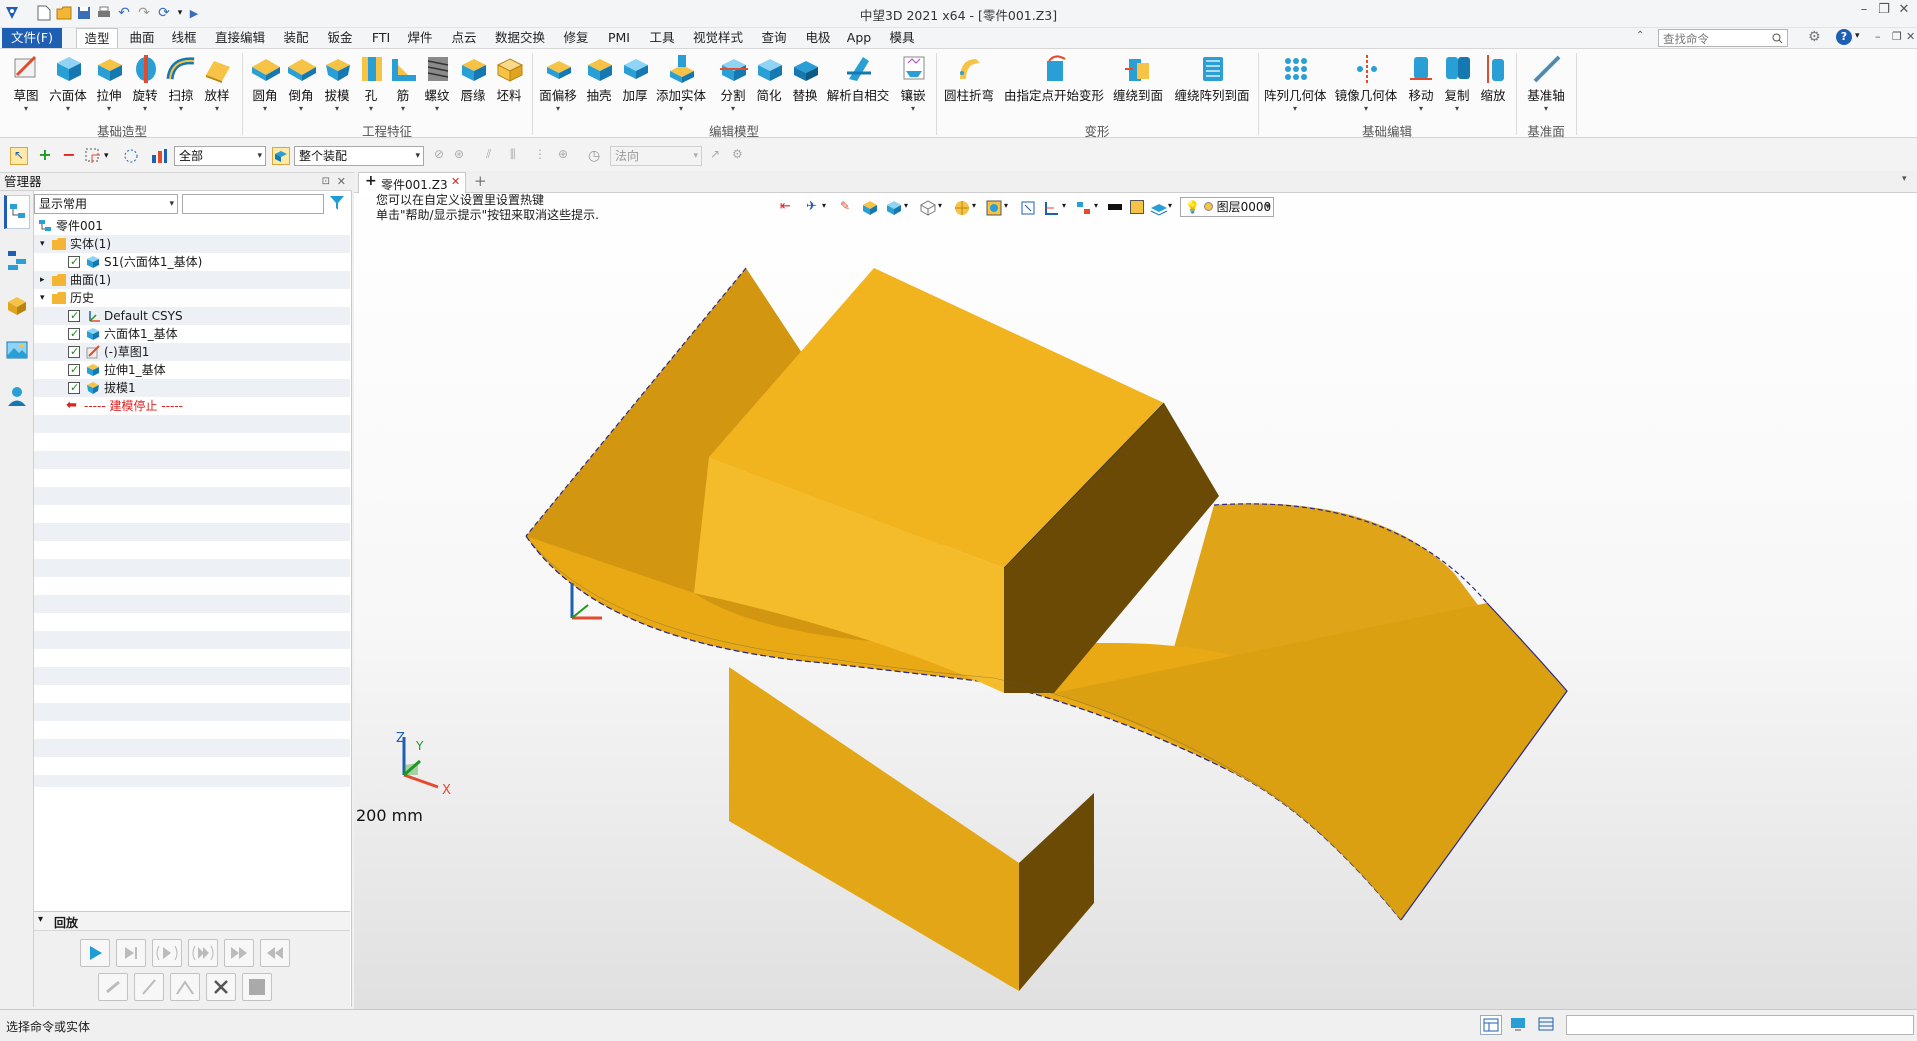 The width and height of the screenshot is (1917, 1041). What do you see at coordinates (1844, 37) in the screenshot?
I see `help-icon: ?` at bounding box center [1844, 37].